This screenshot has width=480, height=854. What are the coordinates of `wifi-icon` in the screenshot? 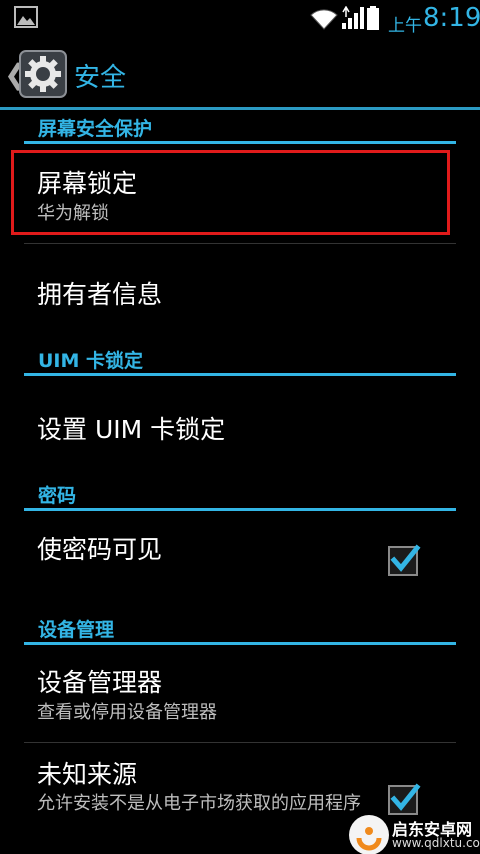 It's located at (324, 19).